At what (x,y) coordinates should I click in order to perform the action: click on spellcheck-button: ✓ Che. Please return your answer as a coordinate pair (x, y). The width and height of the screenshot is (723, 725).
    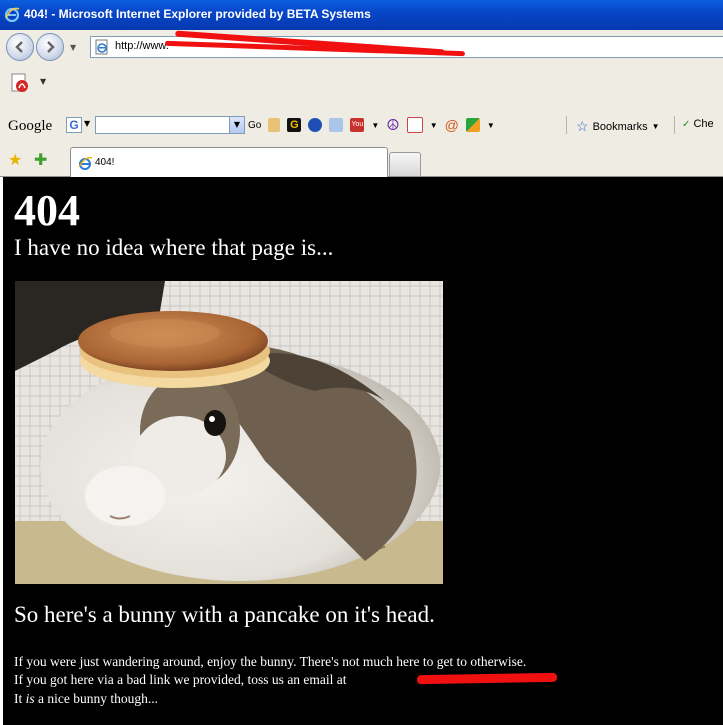
    Looking at the image, I should click on (698, 124).